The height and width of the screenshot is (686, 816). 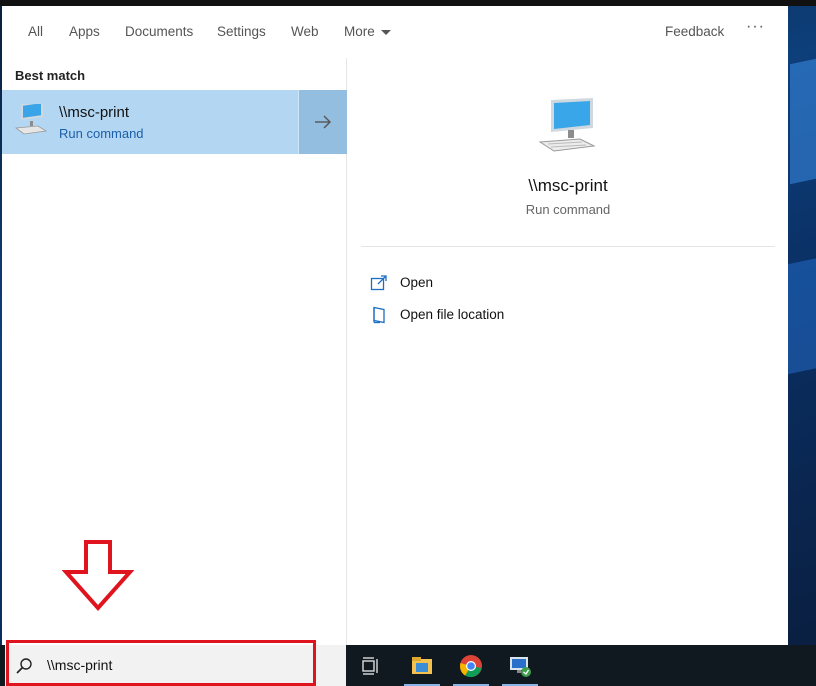 I want to click on tab-web: Web, so click(x=305, y=31).